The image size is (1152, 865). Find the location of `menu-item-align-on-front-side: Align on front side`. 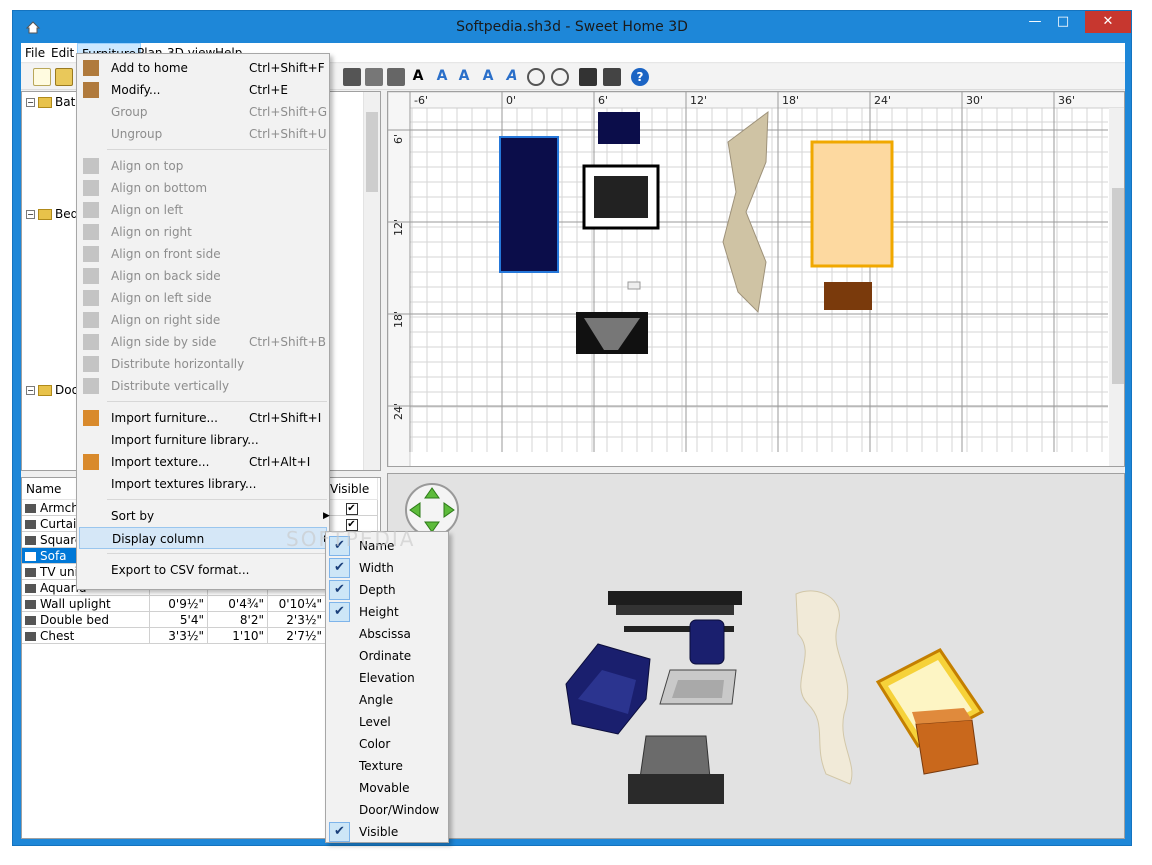

menu-item-align-on-front-side: Align on front side is located at coordinates (203, 254).